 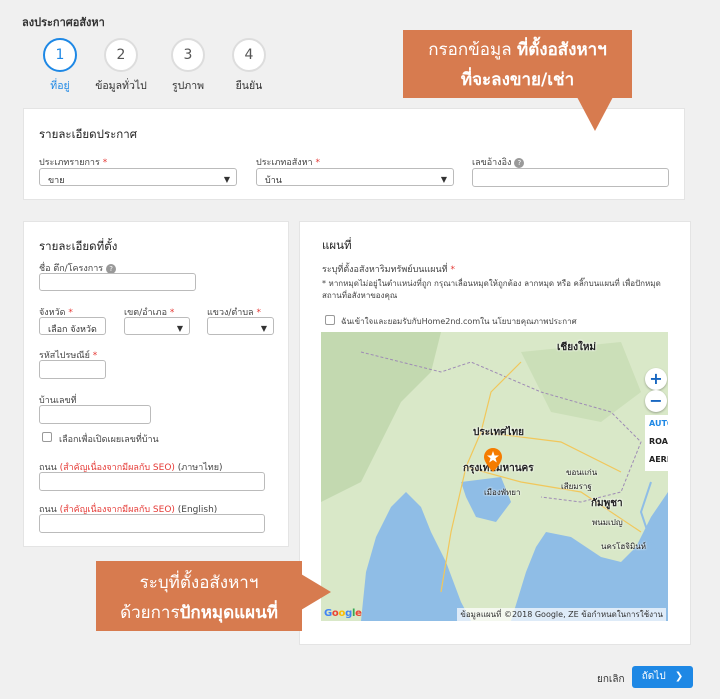 I want to click on step-2-number: 2, so click(x=121, y=55).